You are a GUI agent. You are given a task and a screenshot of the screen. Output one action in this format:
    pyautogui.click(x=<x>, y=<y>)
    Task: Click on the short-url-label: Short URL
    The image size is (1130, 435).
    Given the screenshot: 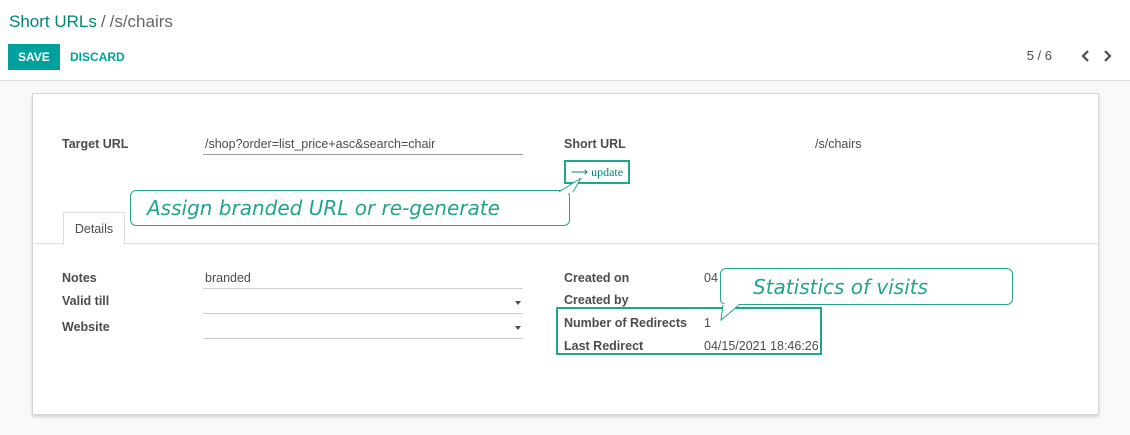 What is the action you would take?
    pyautogui.click(x=595, y=144)
    